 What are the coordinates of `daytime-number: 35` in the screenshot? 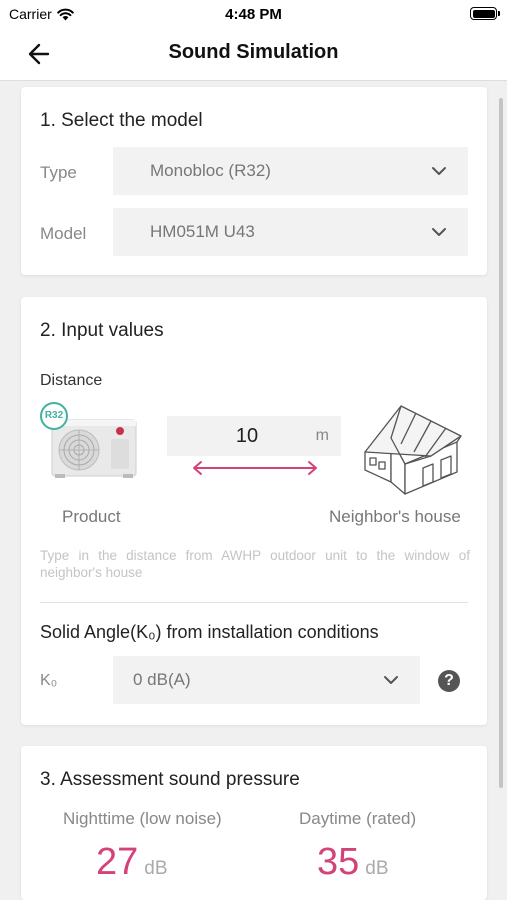 It's located at (338, 862).